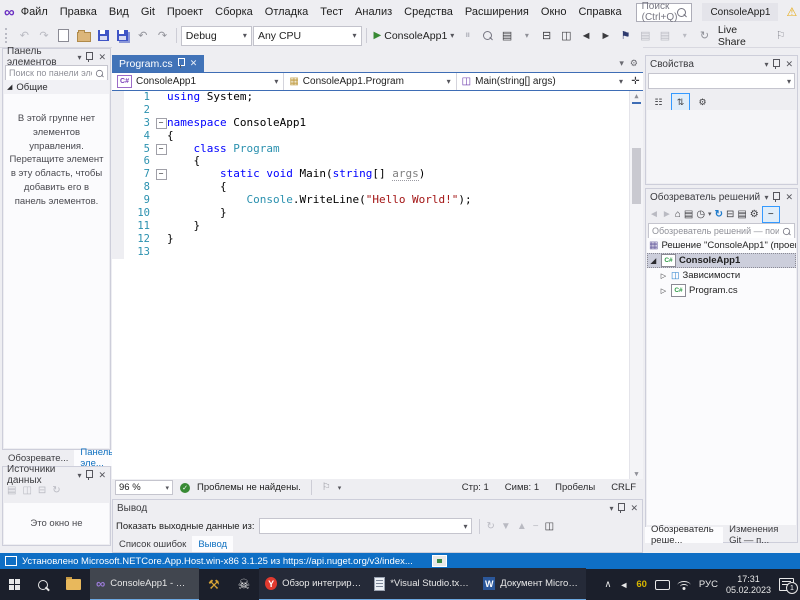 The width and height of the screenshot is (800, 600). What do you see at coordinates (286, 12) in the screenshot?
I see `menu-debug: Отладка` at bounding box center [286, 12].